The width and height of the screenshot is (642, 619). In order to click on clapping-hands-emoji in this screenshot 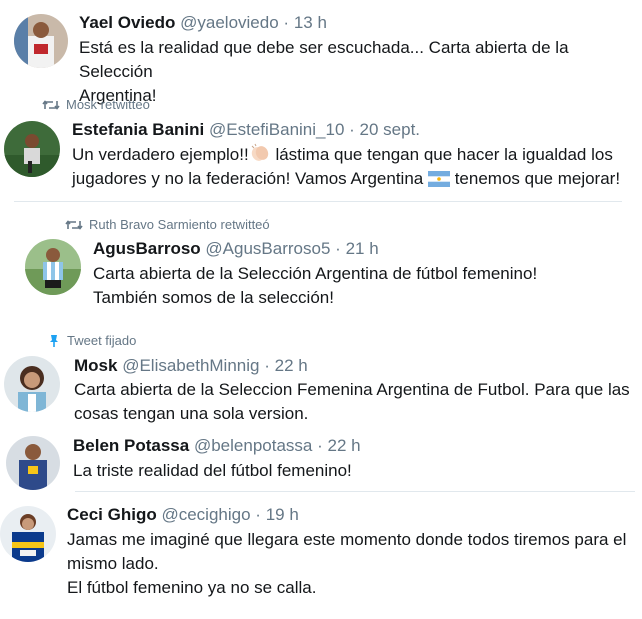, I will do `click(259, 152)`.